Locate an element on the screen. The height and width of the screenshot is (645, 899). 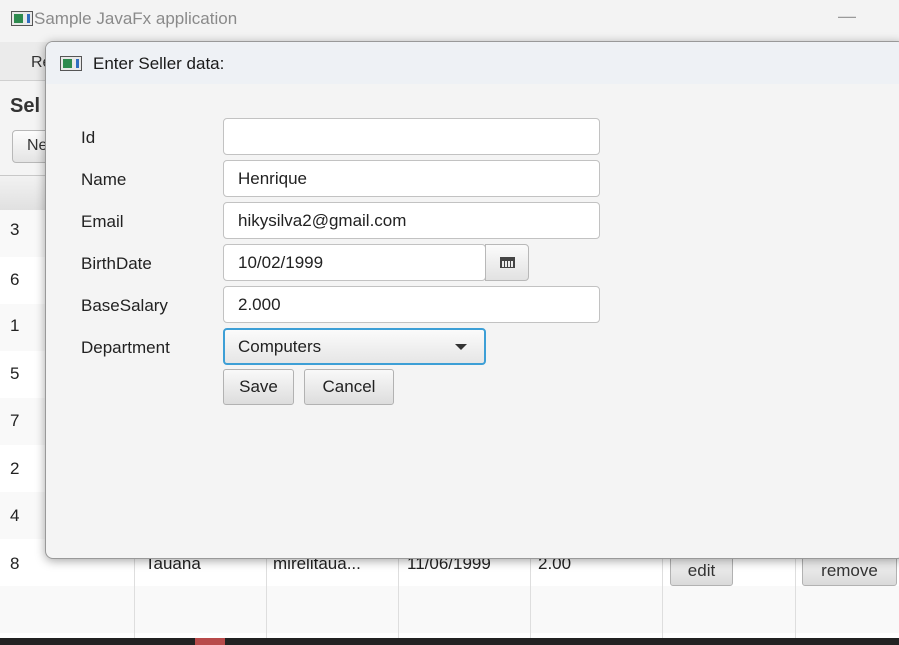
chevron-down-icon is located at coordinates (461, 347).